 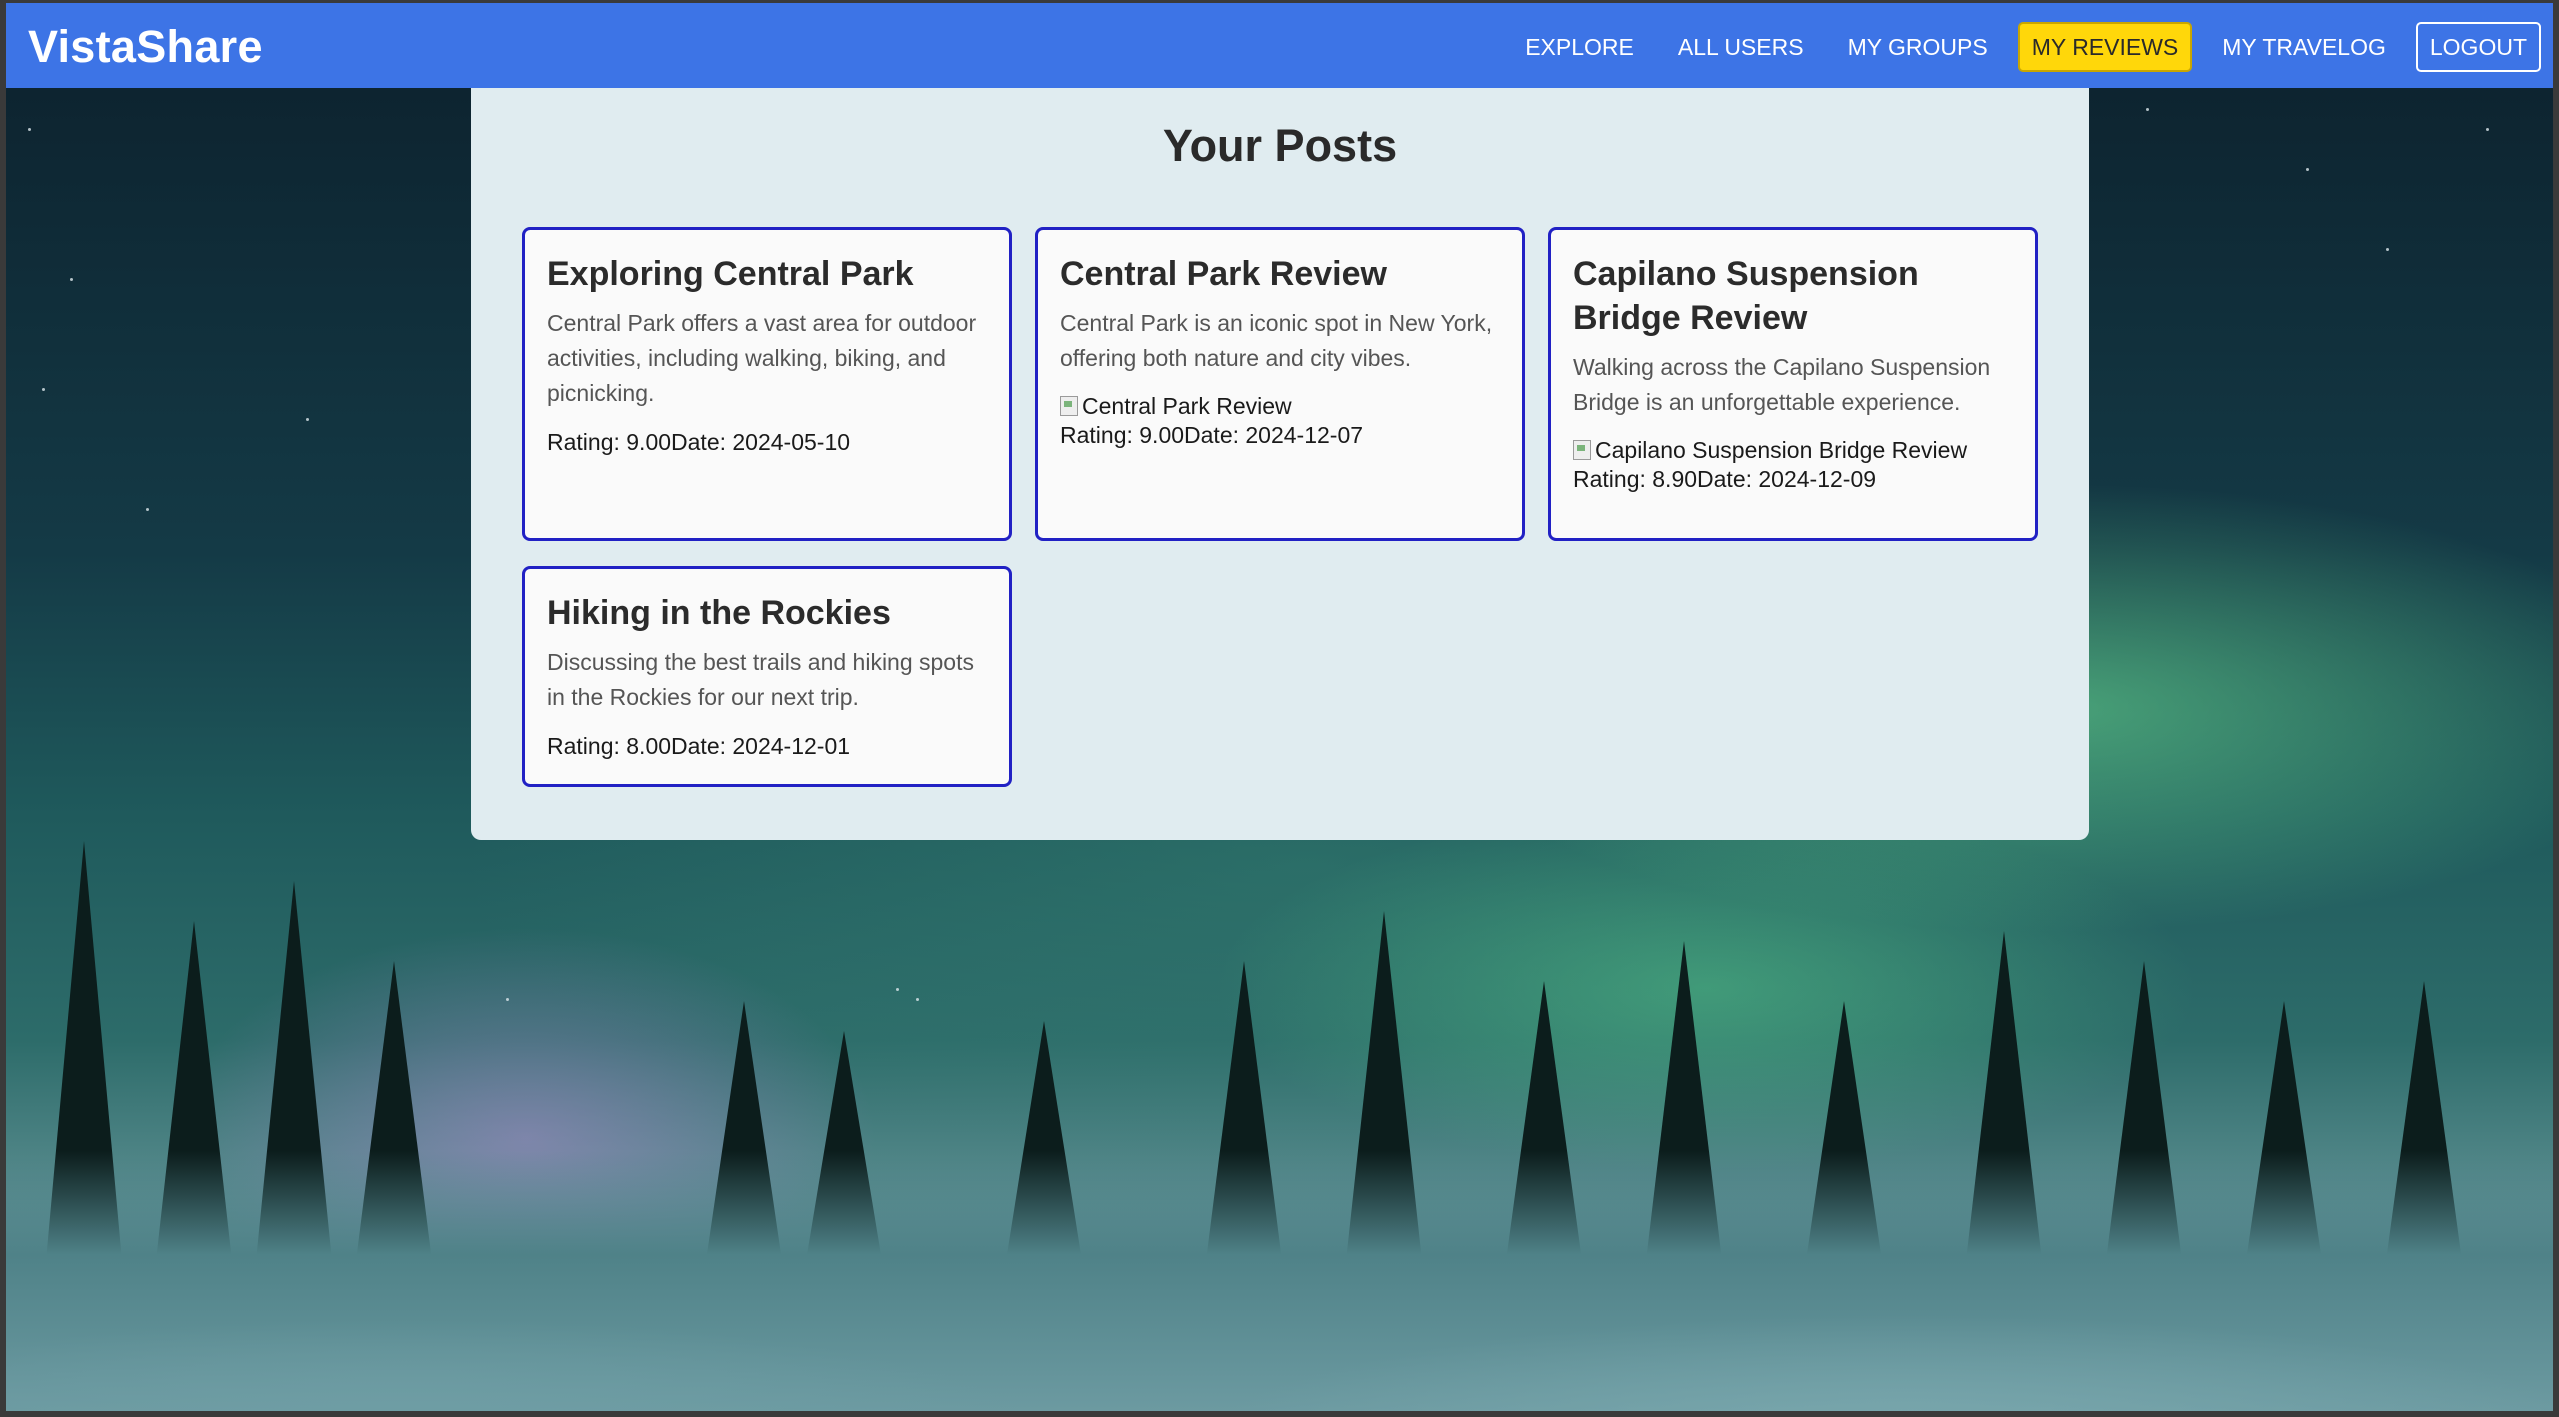 I want to click on page-title: Your Posts, so click(x=1280, y=145).